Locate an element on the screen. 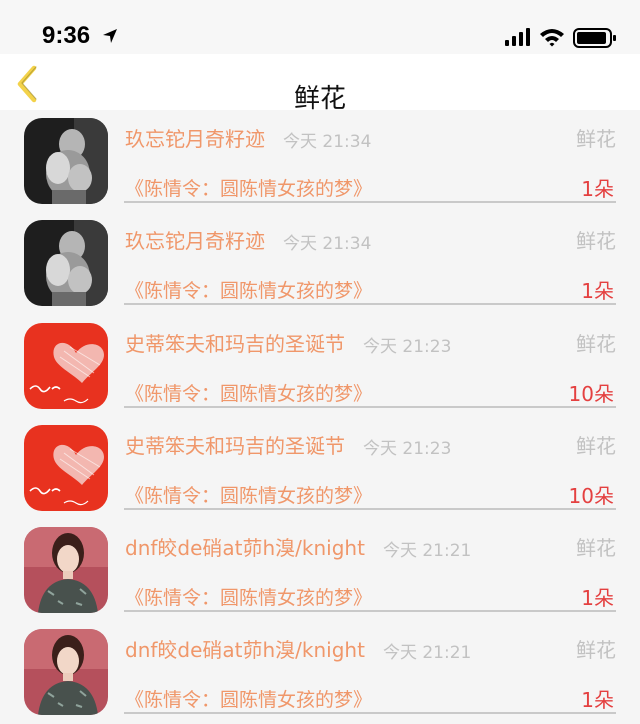 This screenshot has width=640, height=724. cellular-signal-icon is located at coordinates (518, 39).